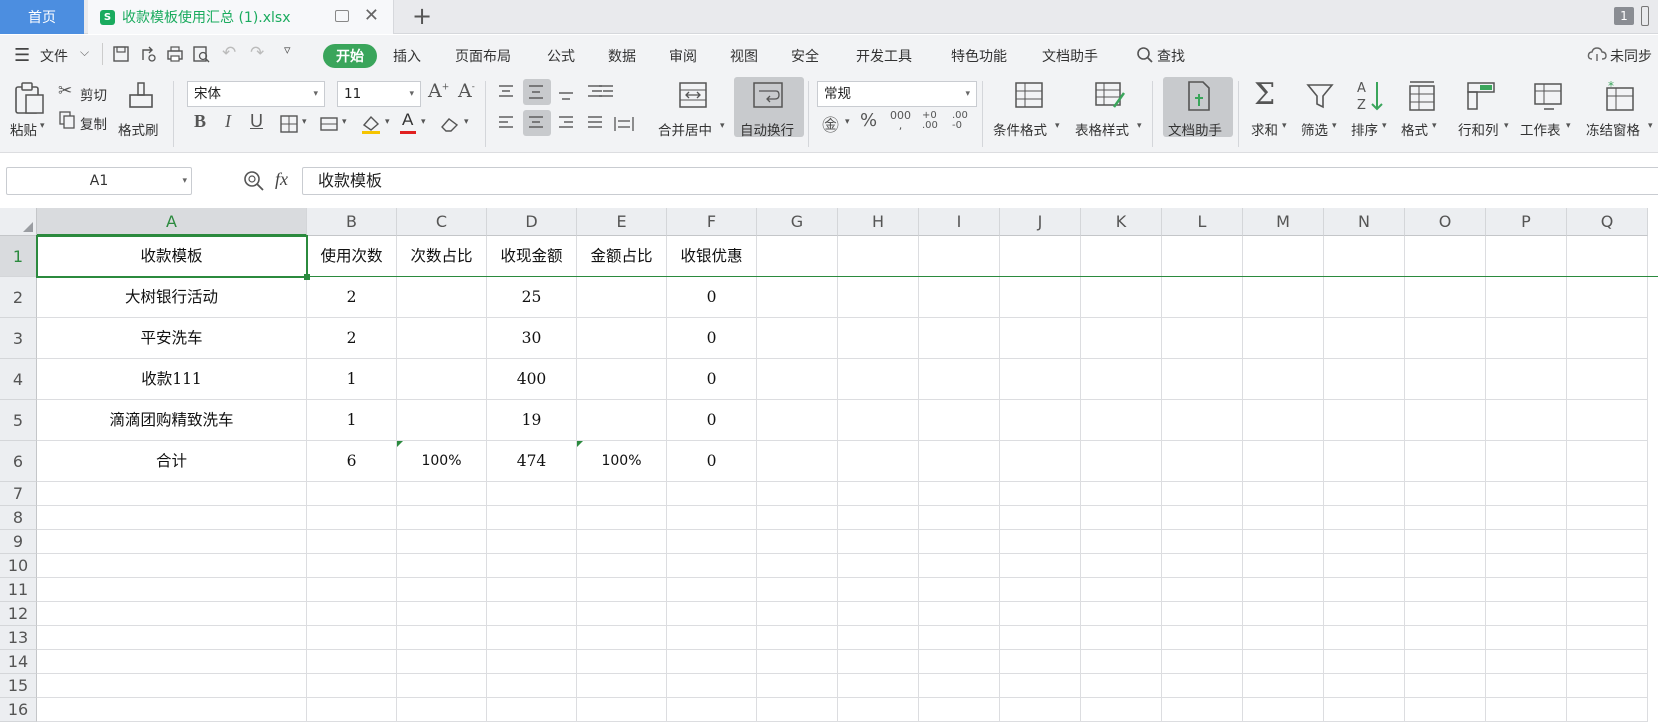 This screenshot has height=722, width=1658. Describe the element at coordinates (1607, 297) in the screenshot. I see `cell-q2` at that location.